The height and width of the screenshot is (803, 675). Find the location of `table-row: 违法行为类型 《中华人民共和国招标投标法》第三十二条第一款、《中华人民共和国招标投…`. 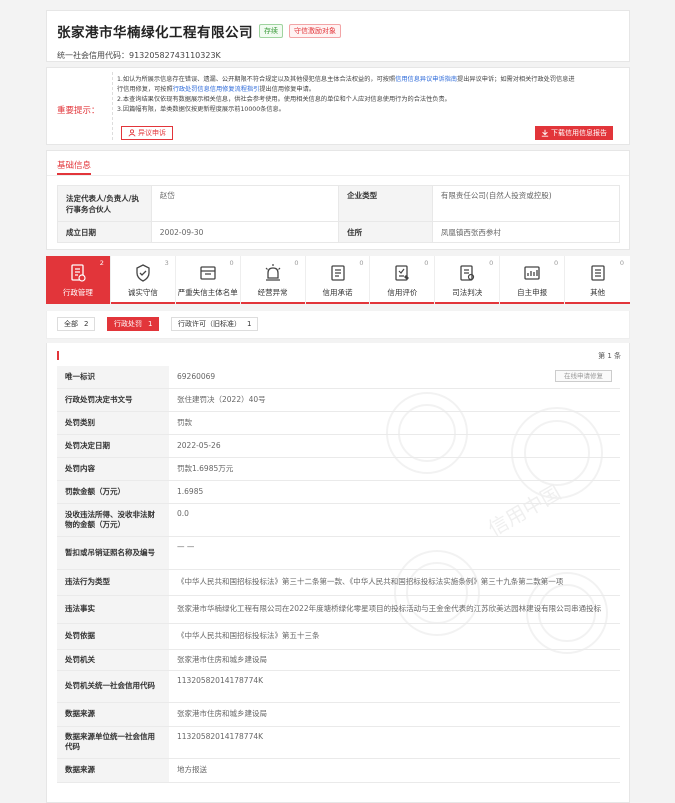

table-row: 违法行为类型 《中华人民共和国招标投标法》第三十二条第一款、《中华人民共和国招标投… is located at coordinates (338, 582).